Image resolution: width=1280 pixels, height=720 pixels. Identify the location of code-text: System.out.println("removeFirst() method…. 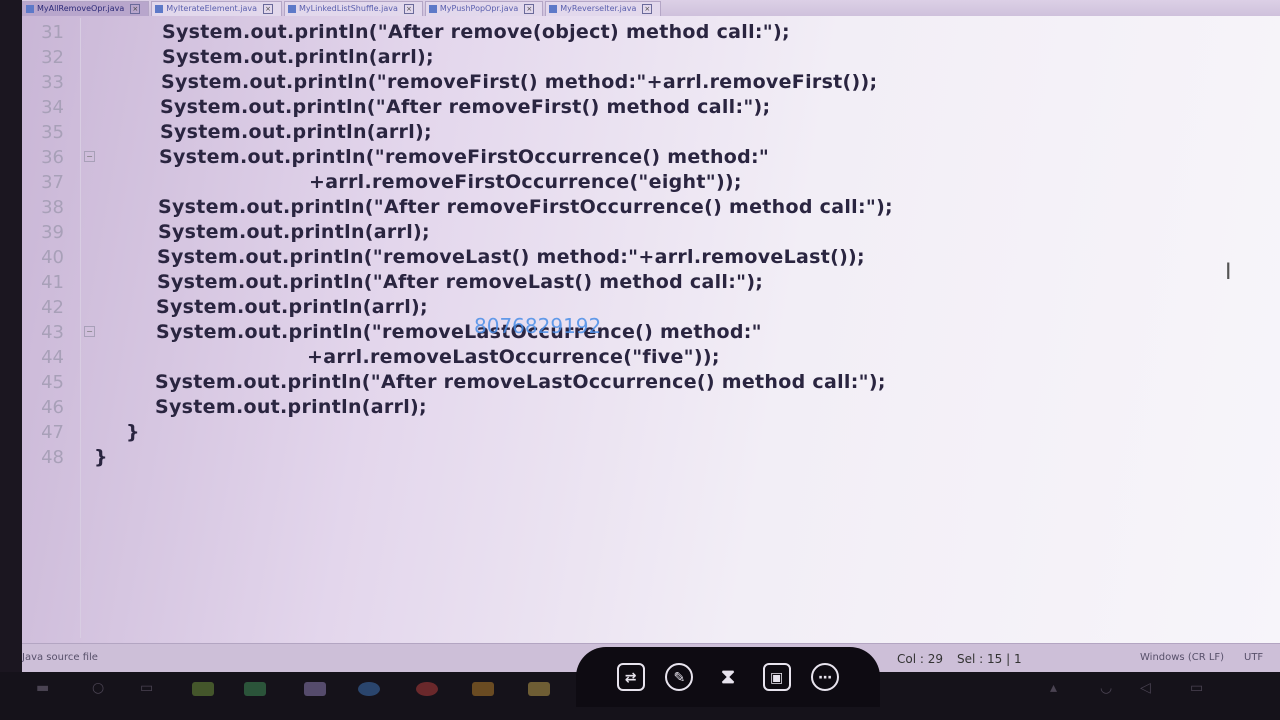
(519, 82).